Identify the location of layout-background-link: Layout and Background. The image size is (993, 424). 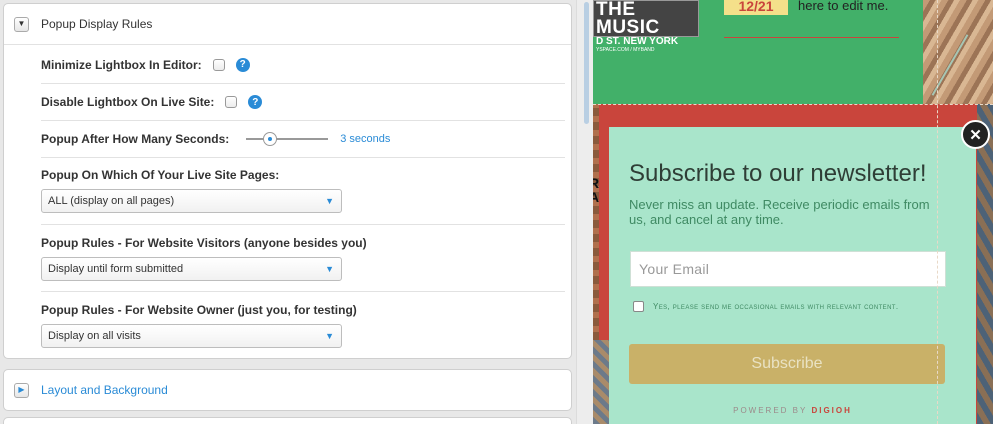
(104, 390).